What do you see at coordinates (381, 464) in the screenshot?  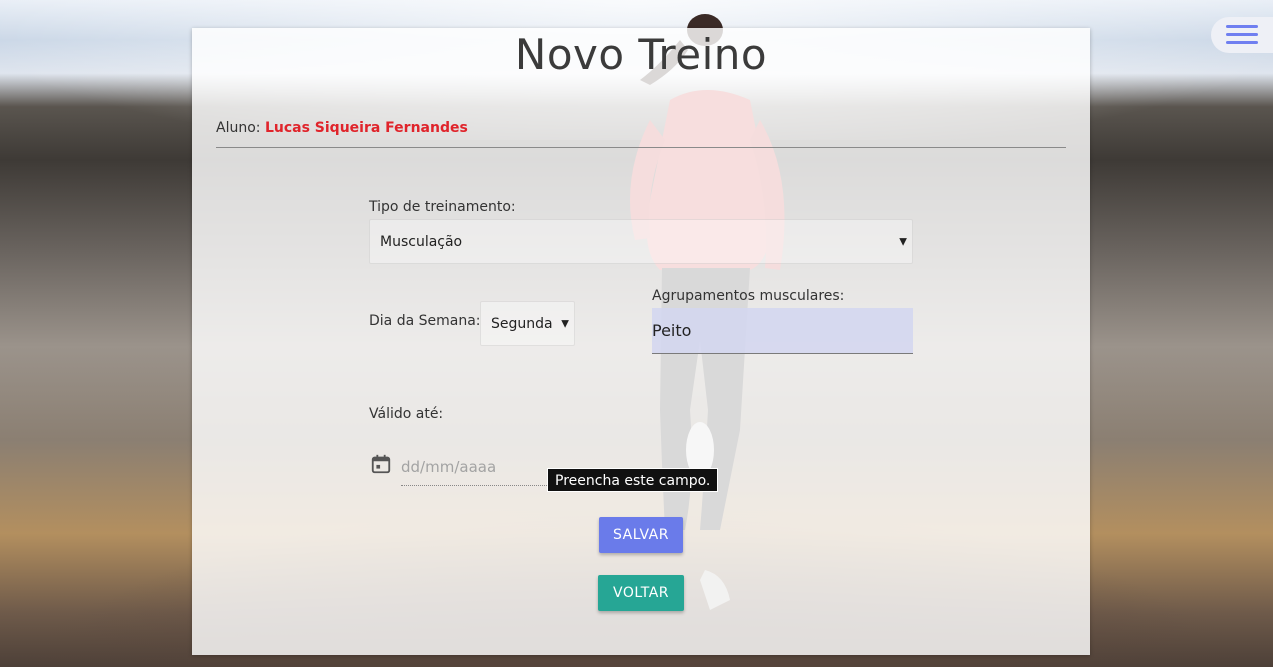 I see `calendar-icon` at bounding box center [381, 464].